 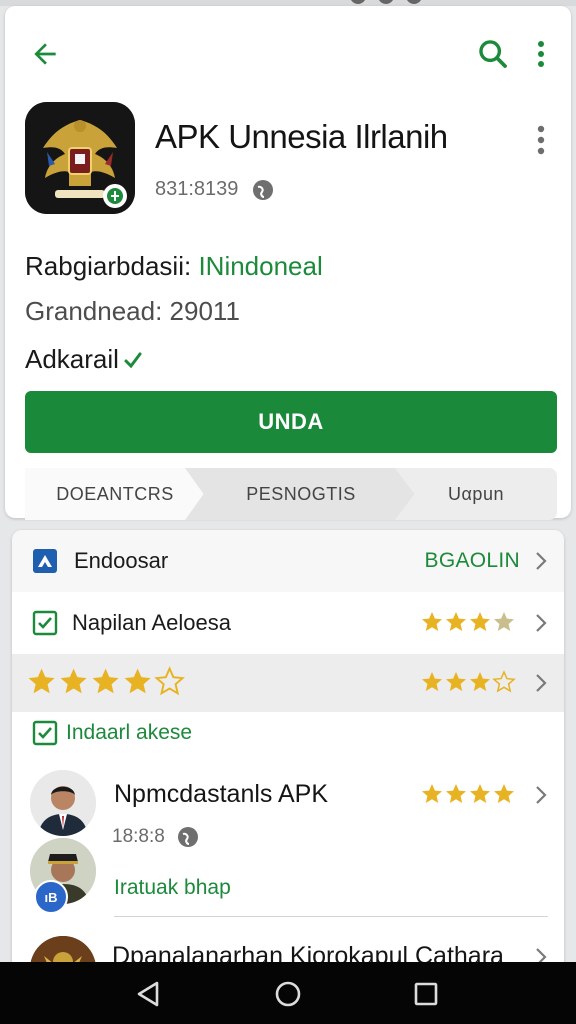 I want to click on section-header-label: Indaarl akese, so click(x=129, y=732).